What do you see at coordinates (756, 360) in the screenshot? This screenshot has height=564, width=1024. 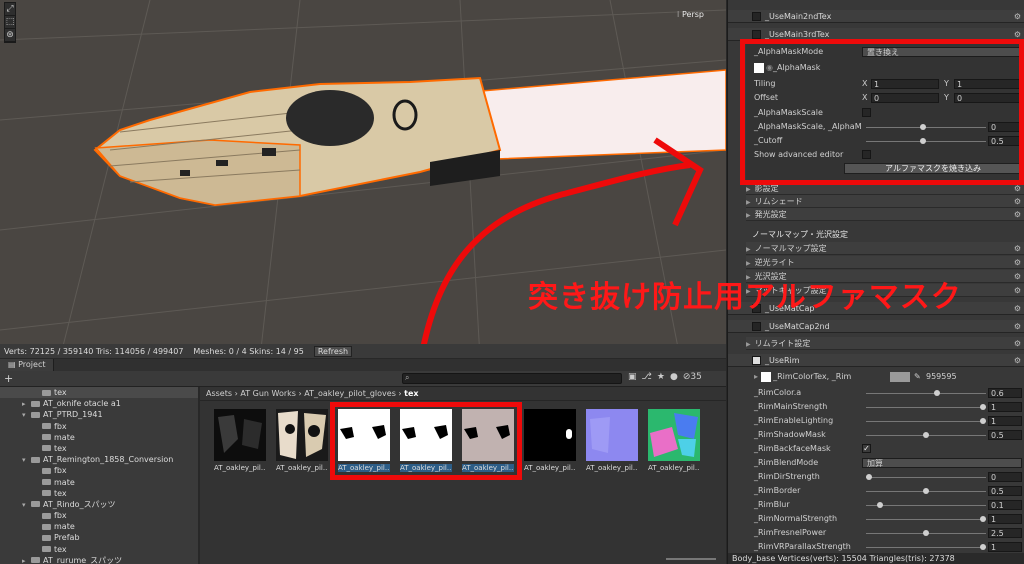 I see `checkbox-checked` at bounding box center [756, 360].